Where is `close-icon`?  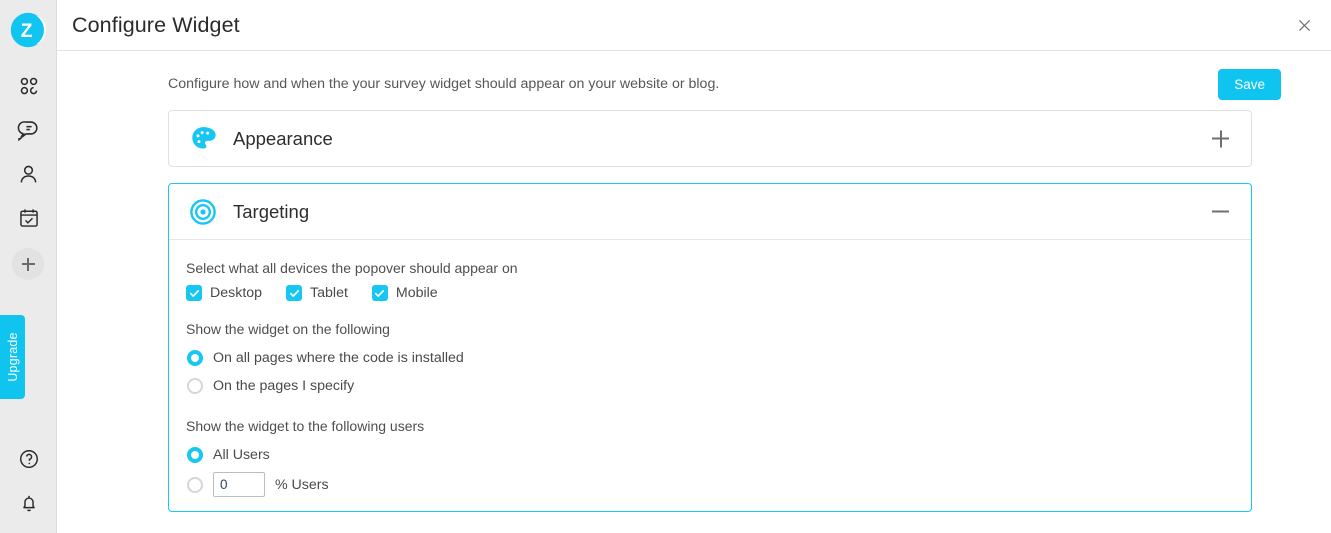
close-icon is located at coordinates (1304, 25).